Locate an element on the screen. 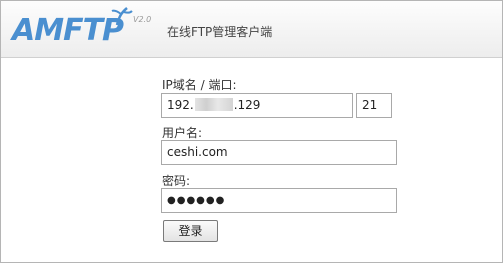 The image size is (503, 263). host-input: 192. .129 is located at coordinates (257, 105).